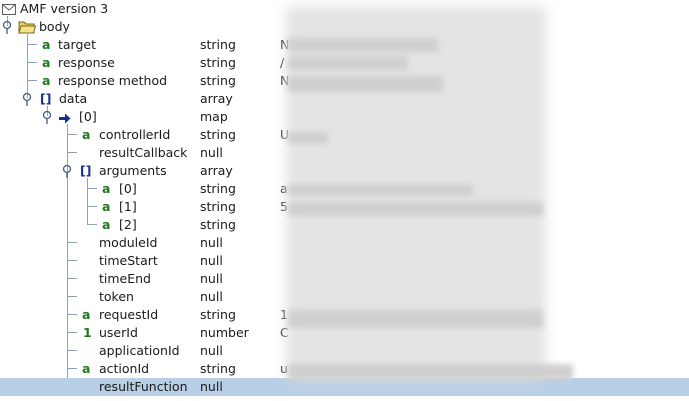 This screenshot has height=401, width=689. I want to click on tree-node-key: data, so click(73, 98).